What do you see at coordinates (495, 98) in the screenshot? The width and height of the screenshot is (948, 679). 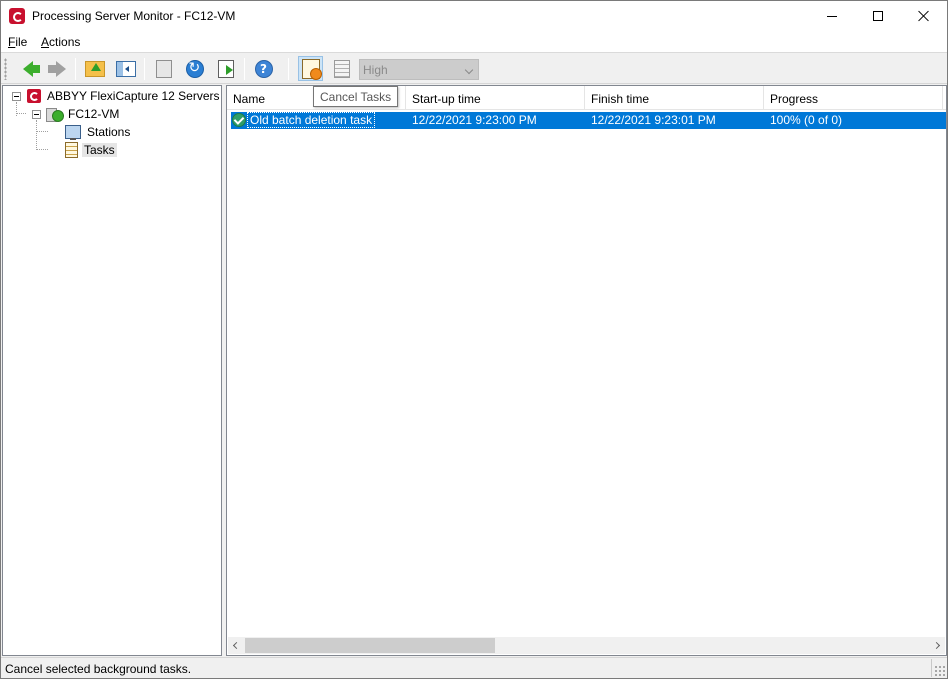 I see `column-header-startup-time: Start-up time` at bounding box center [495, 98].